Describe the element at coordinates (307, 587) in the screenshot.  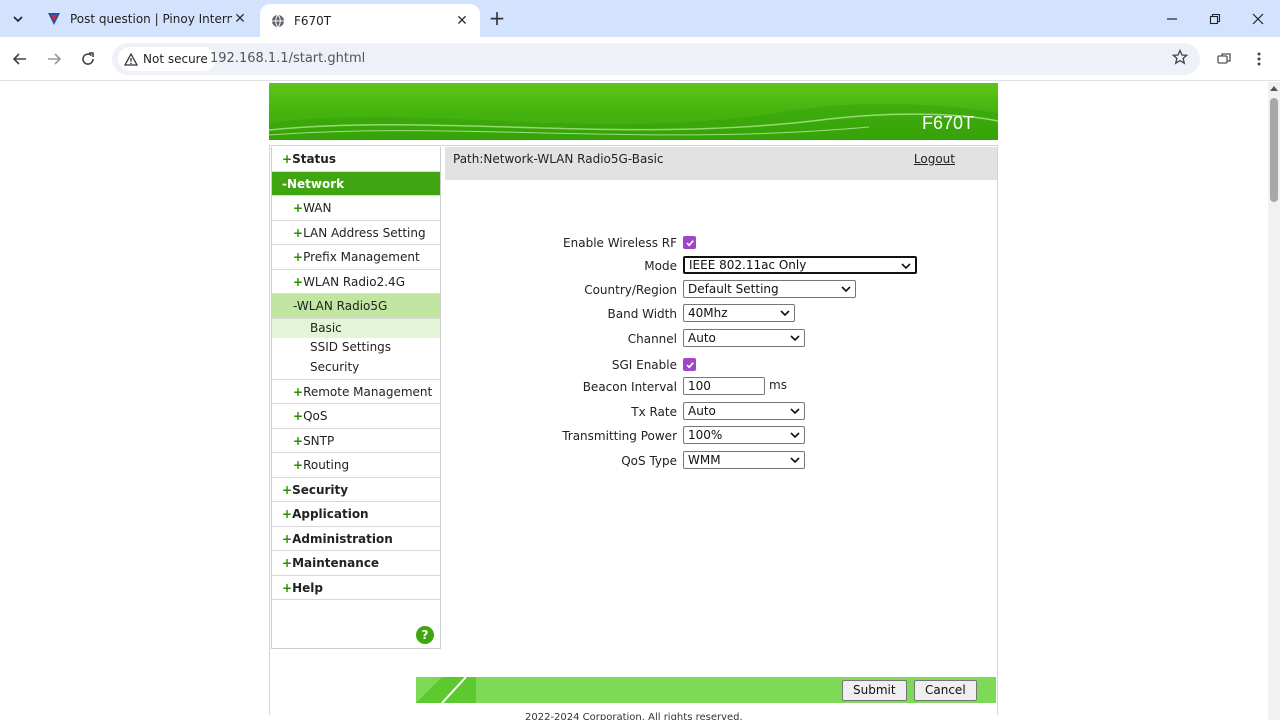
I see `menu-label: Help` at that location.